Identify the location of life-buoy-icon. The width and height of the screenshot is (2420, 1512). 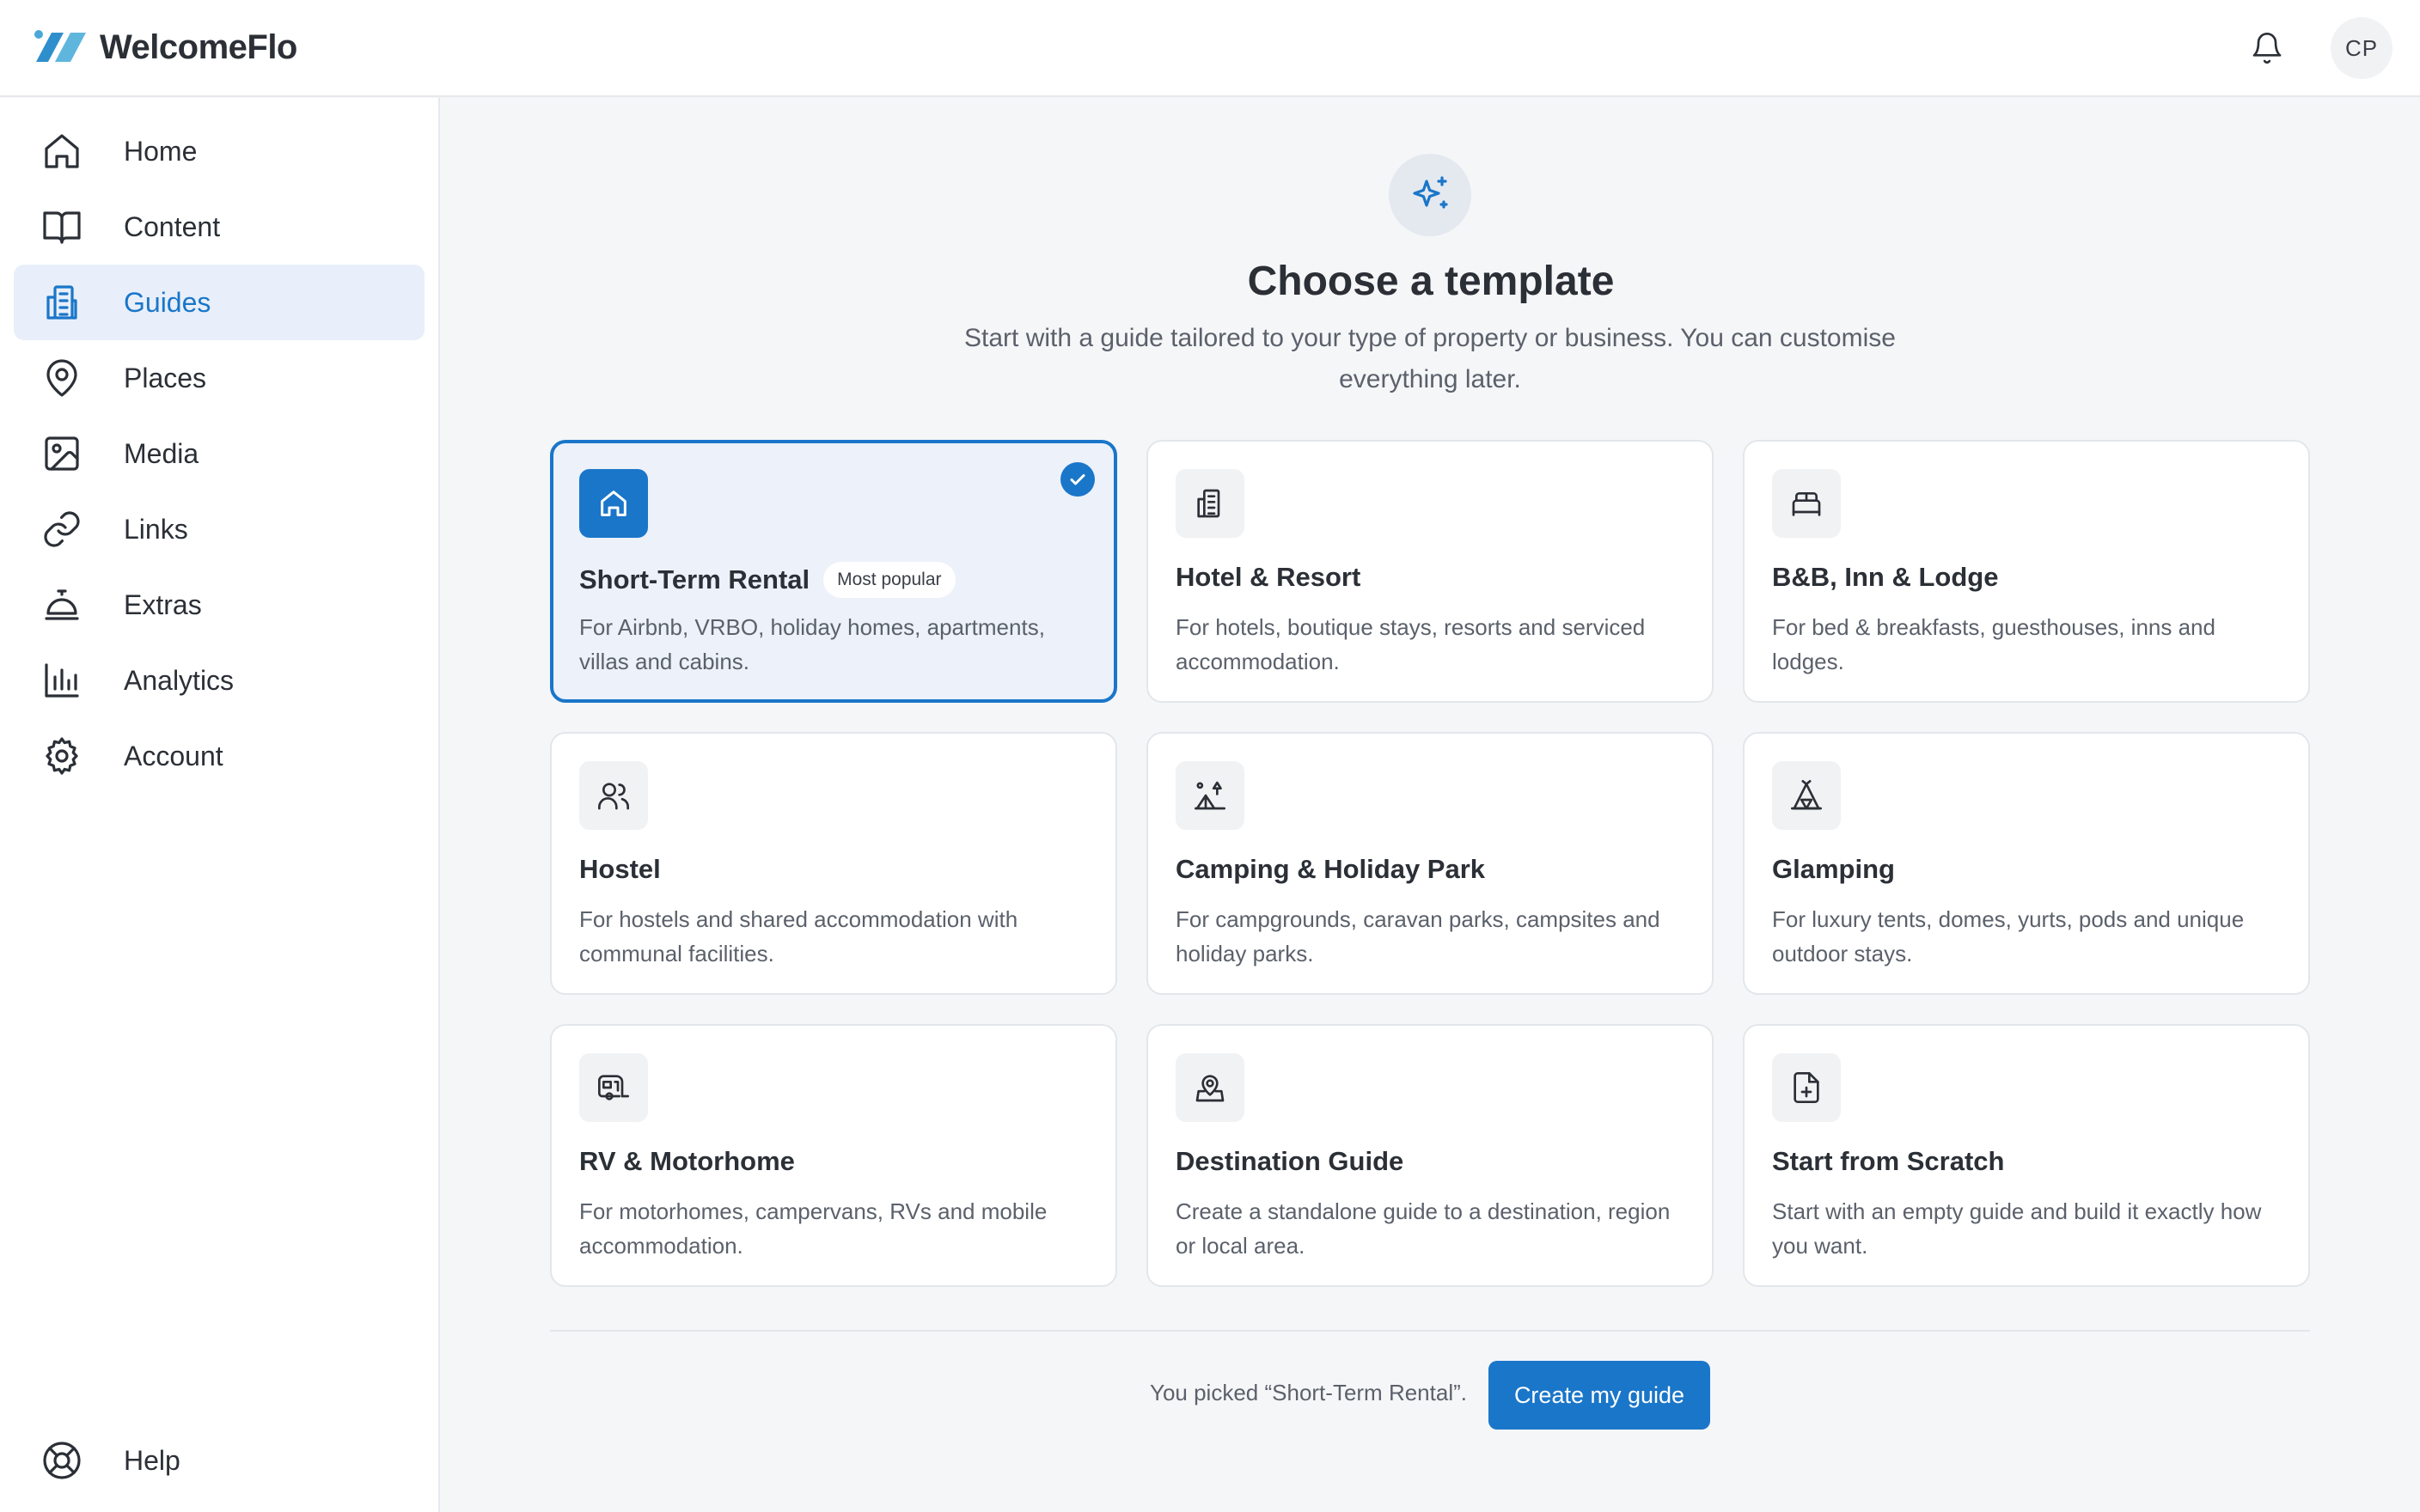
(62, 1460).